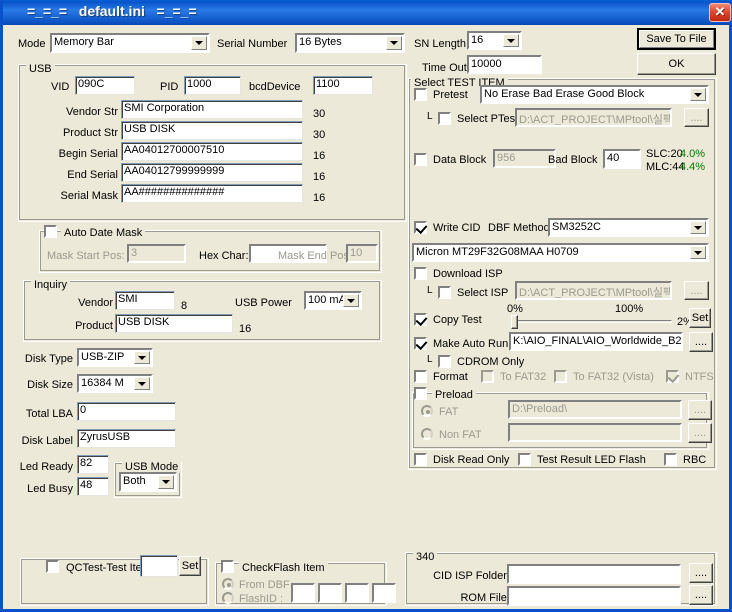 The width and height of the screenshot is (732, 612). What do you see at coordinates (420, 343) in the screenshot?
I see `make-auto-run-checkbox` at bounding box center [420, 343].